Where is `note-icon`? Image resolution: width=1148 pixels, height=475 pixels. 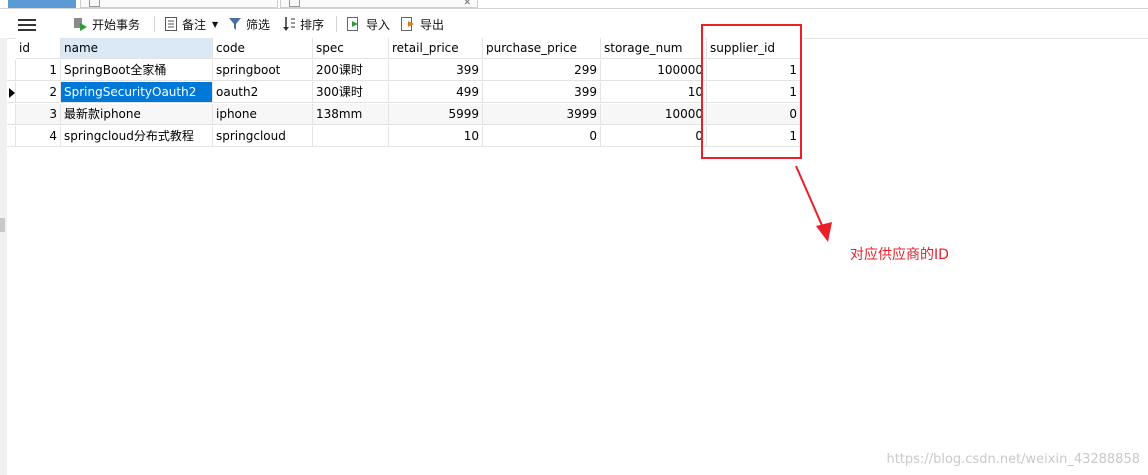
note-icon is located at coordinates (171, 24).